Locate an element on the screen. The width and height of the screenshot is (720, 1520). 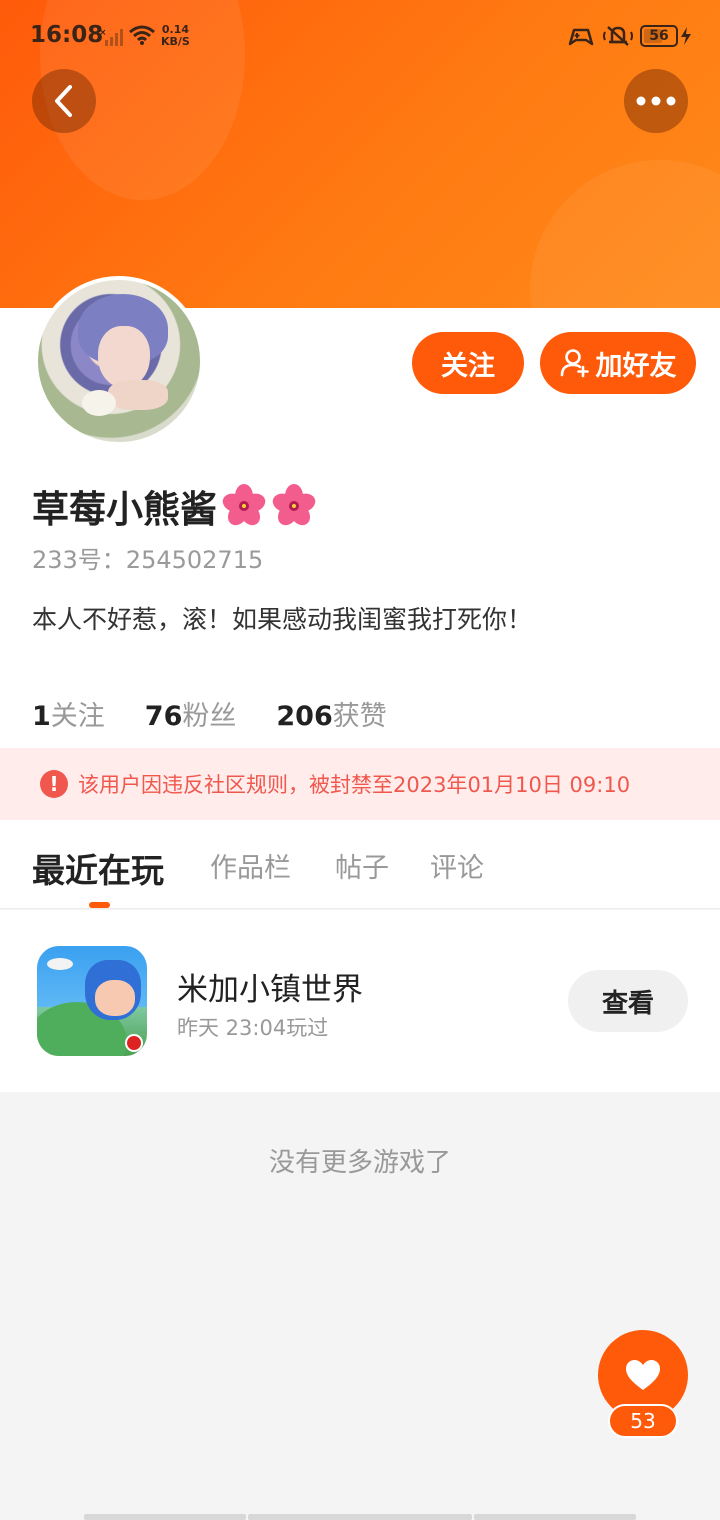
gamepad-icon is located at coordinates (581, 38).